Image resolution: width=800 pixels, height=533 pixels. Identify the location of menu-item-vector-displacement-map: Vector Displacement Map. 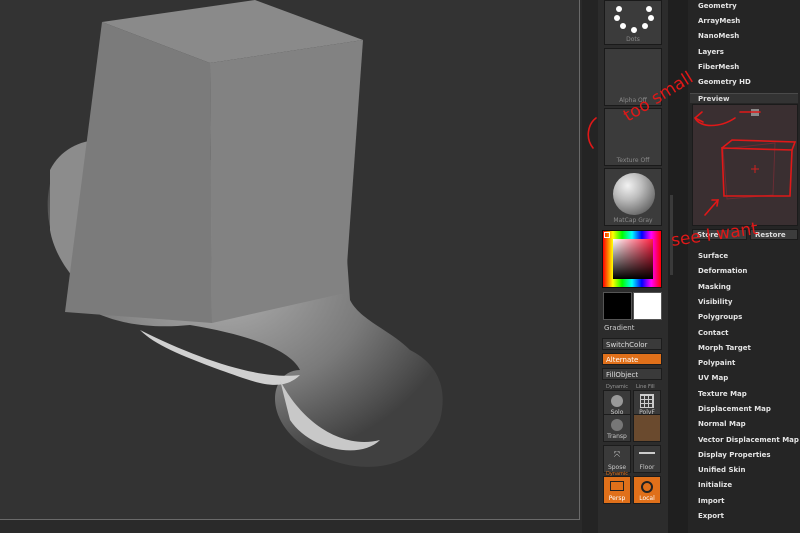
(748, 440).